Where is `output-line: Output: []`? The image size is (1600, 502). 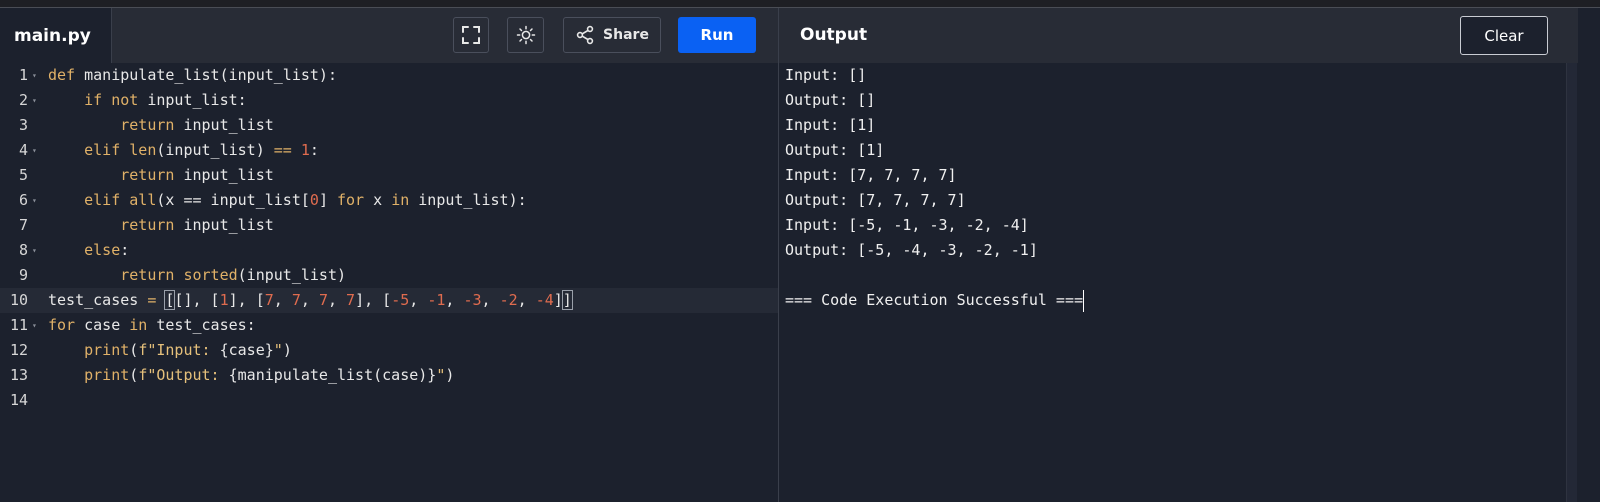
output-line: Output: [] is located at coordinates (830, 100).